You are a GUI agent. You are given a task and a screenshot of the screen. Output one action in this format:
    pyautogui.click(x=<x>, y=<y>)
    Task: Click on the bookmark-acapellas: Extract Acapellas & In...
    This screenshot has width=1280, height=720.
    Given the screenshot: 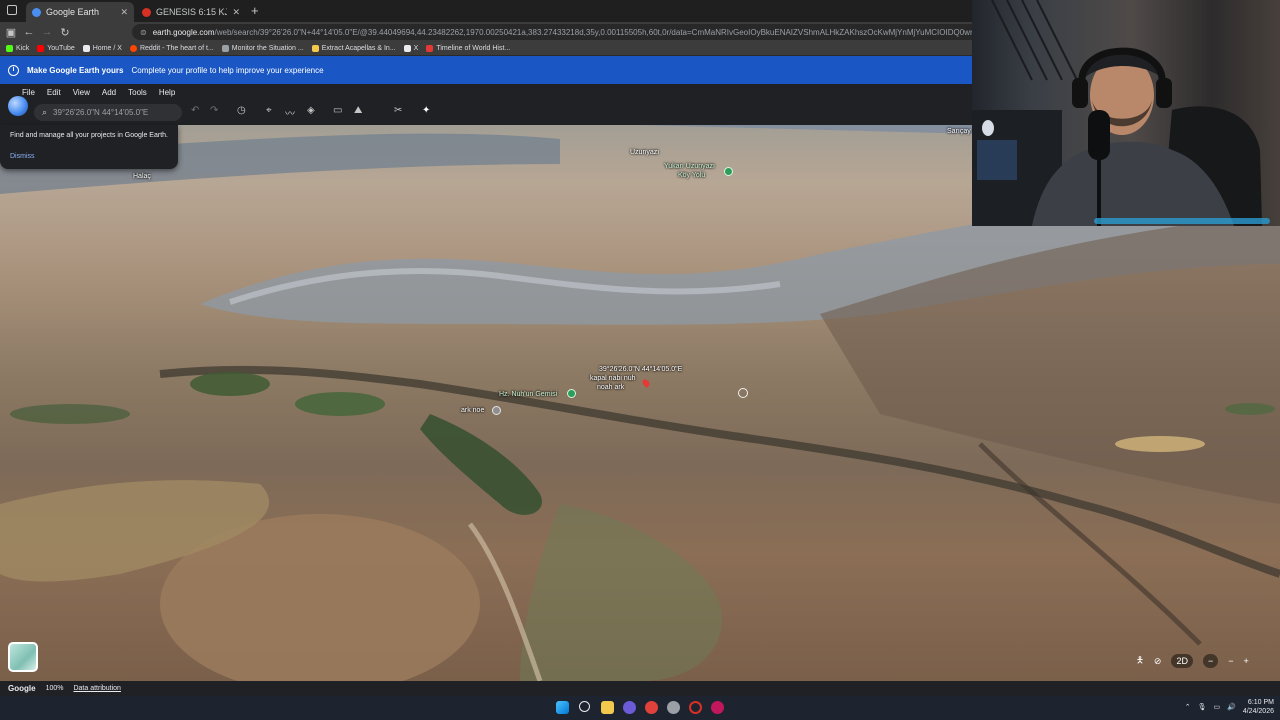 What is the action you would take?
    pyautogui.click(x=353, y=48)
    